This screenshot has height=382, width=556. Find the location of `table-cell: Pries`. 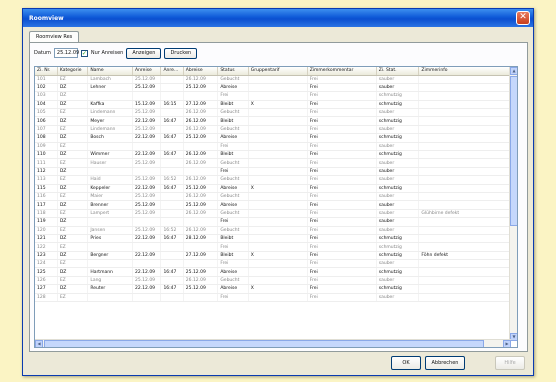

table-cell: Pries is located at coordinates (110, 239).